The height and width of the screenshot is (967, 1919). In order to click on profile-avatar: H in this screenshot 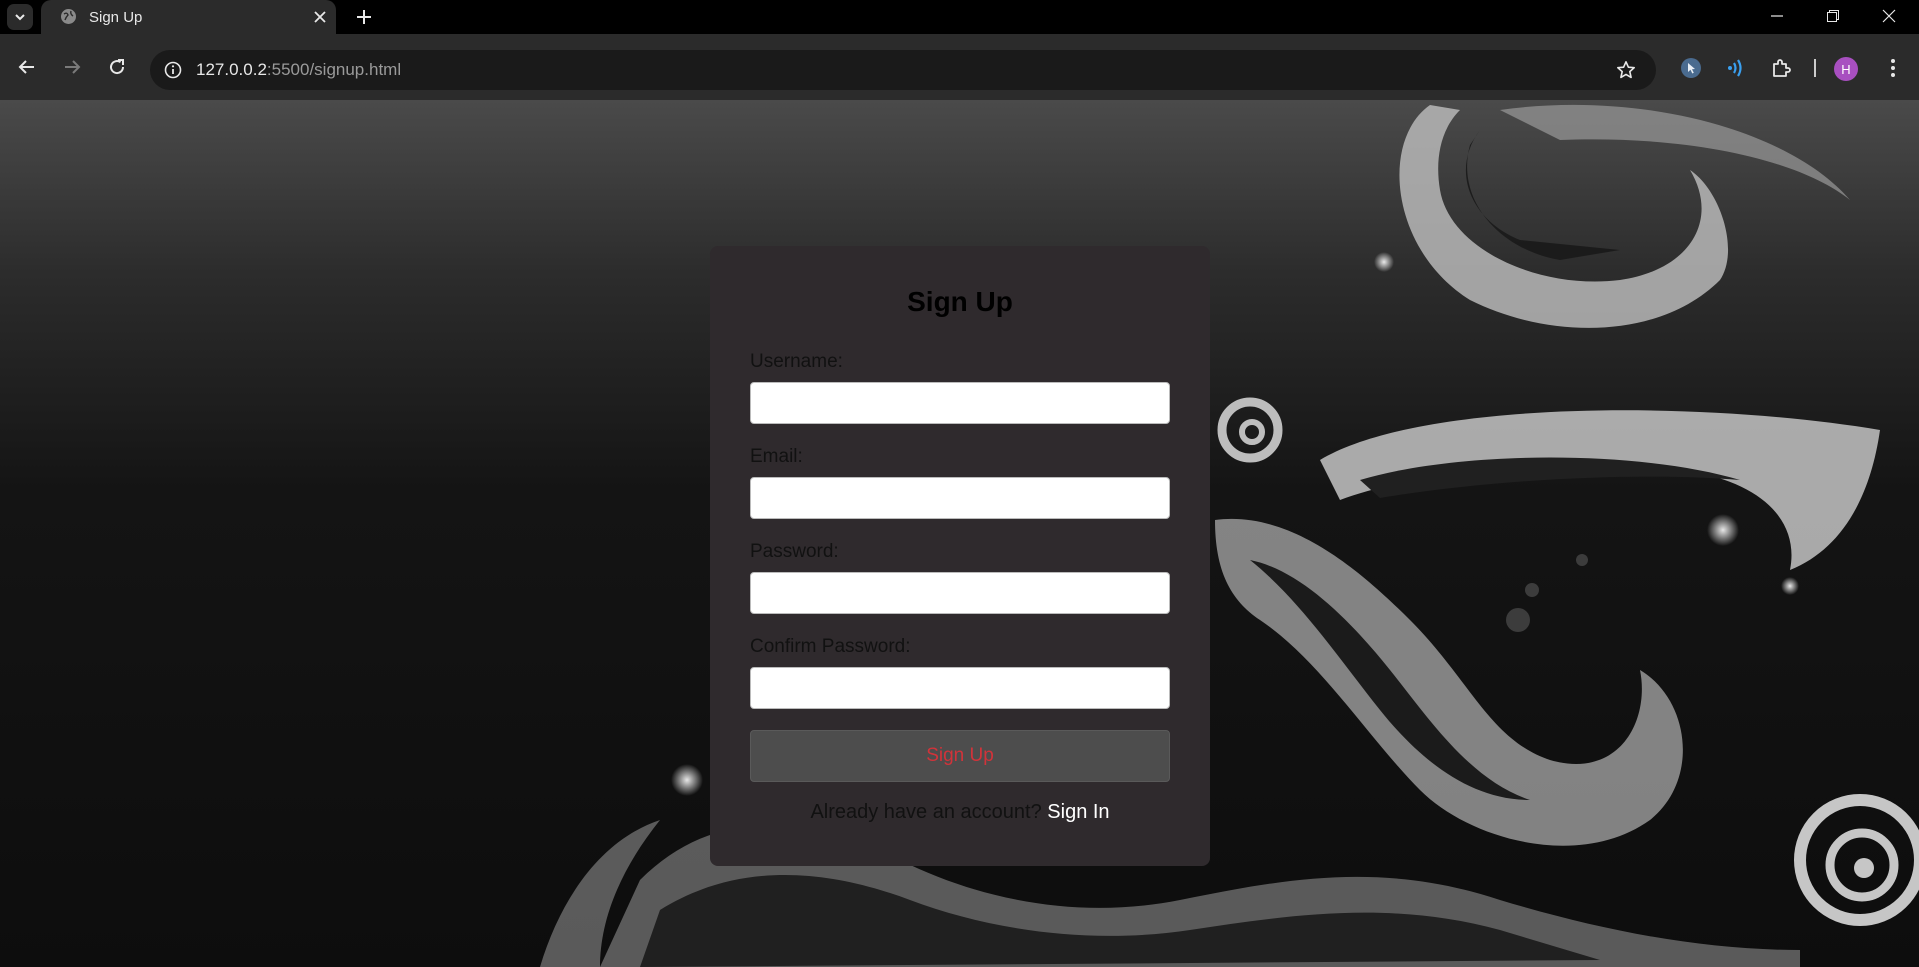, I will do `click(1846, 69)`.